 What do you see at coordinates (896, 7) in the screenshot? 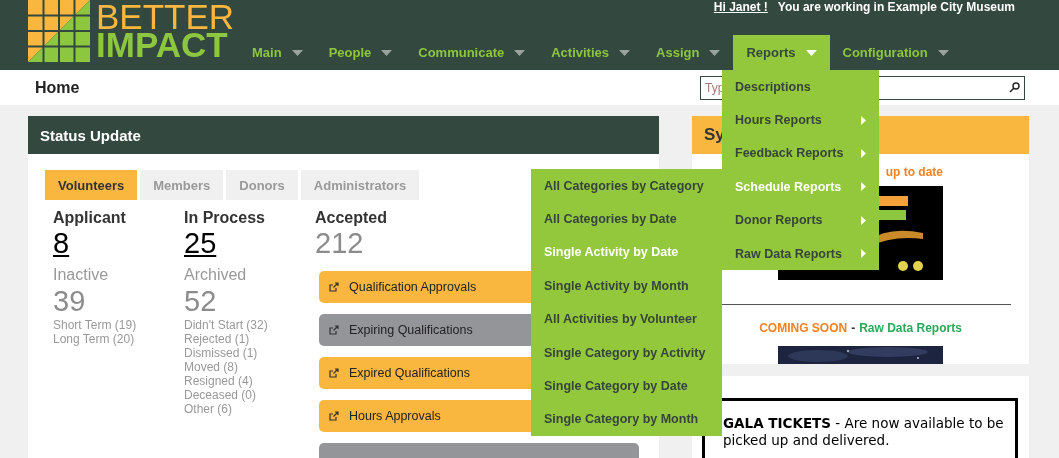
I see `organization-text: You are working in Example City Museum` at bounding box center [896, 7].